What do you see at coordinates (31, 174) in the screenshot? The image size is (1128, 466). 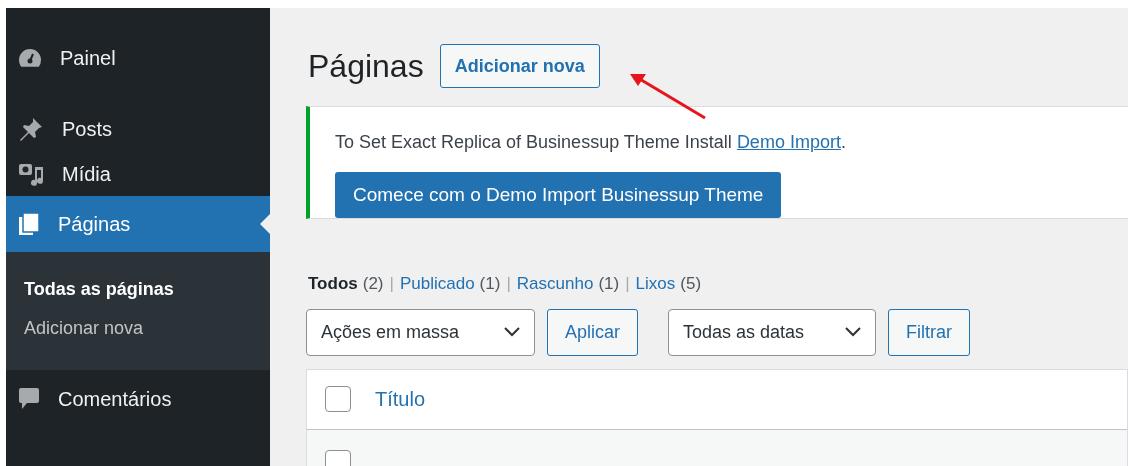 I see `media-icon` at bounding box center [31, 174].